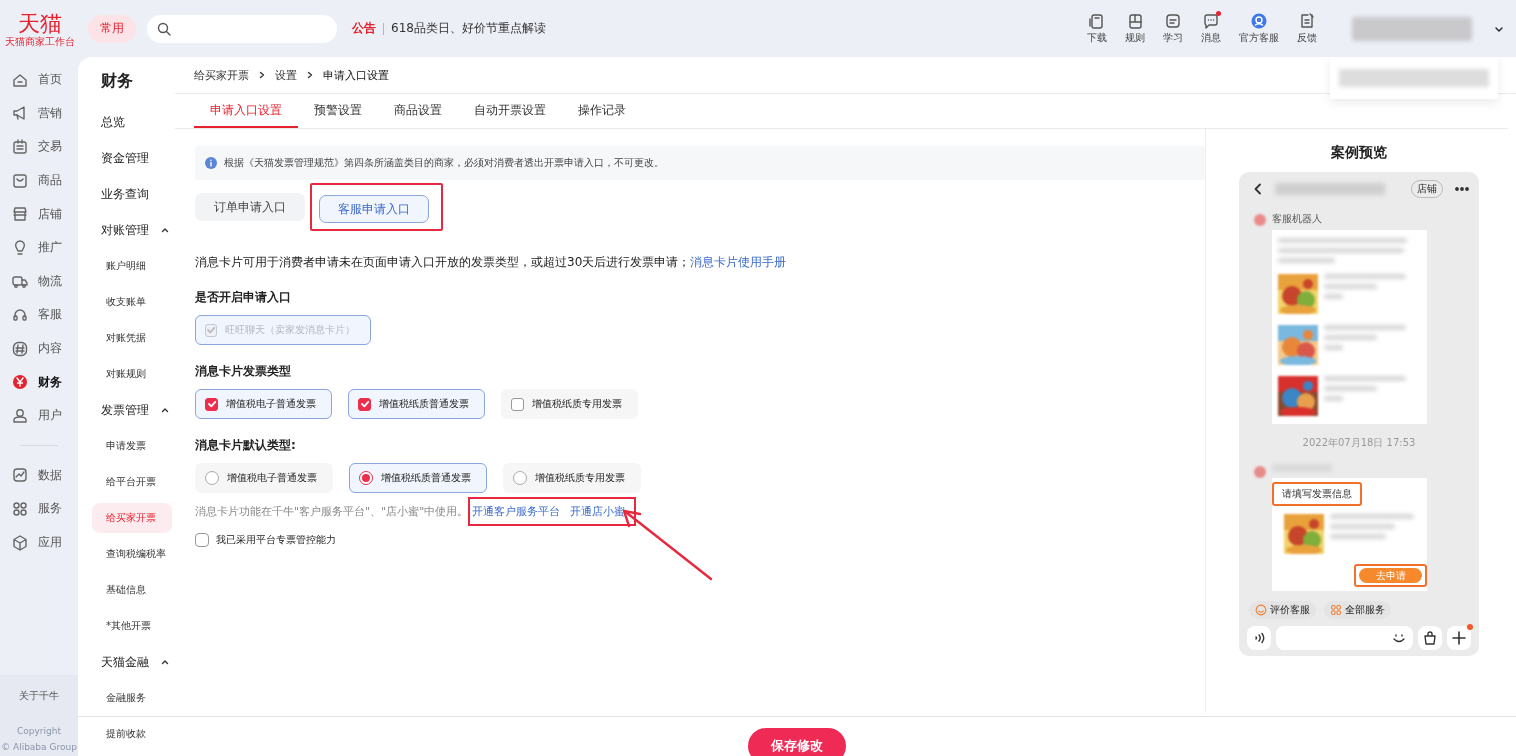 This screenshot has width=1516, height=756. Describe the element at coordinates (356, 75) in the screenshot. I see `breadcrumb-item: 申请入口设置` at that location.